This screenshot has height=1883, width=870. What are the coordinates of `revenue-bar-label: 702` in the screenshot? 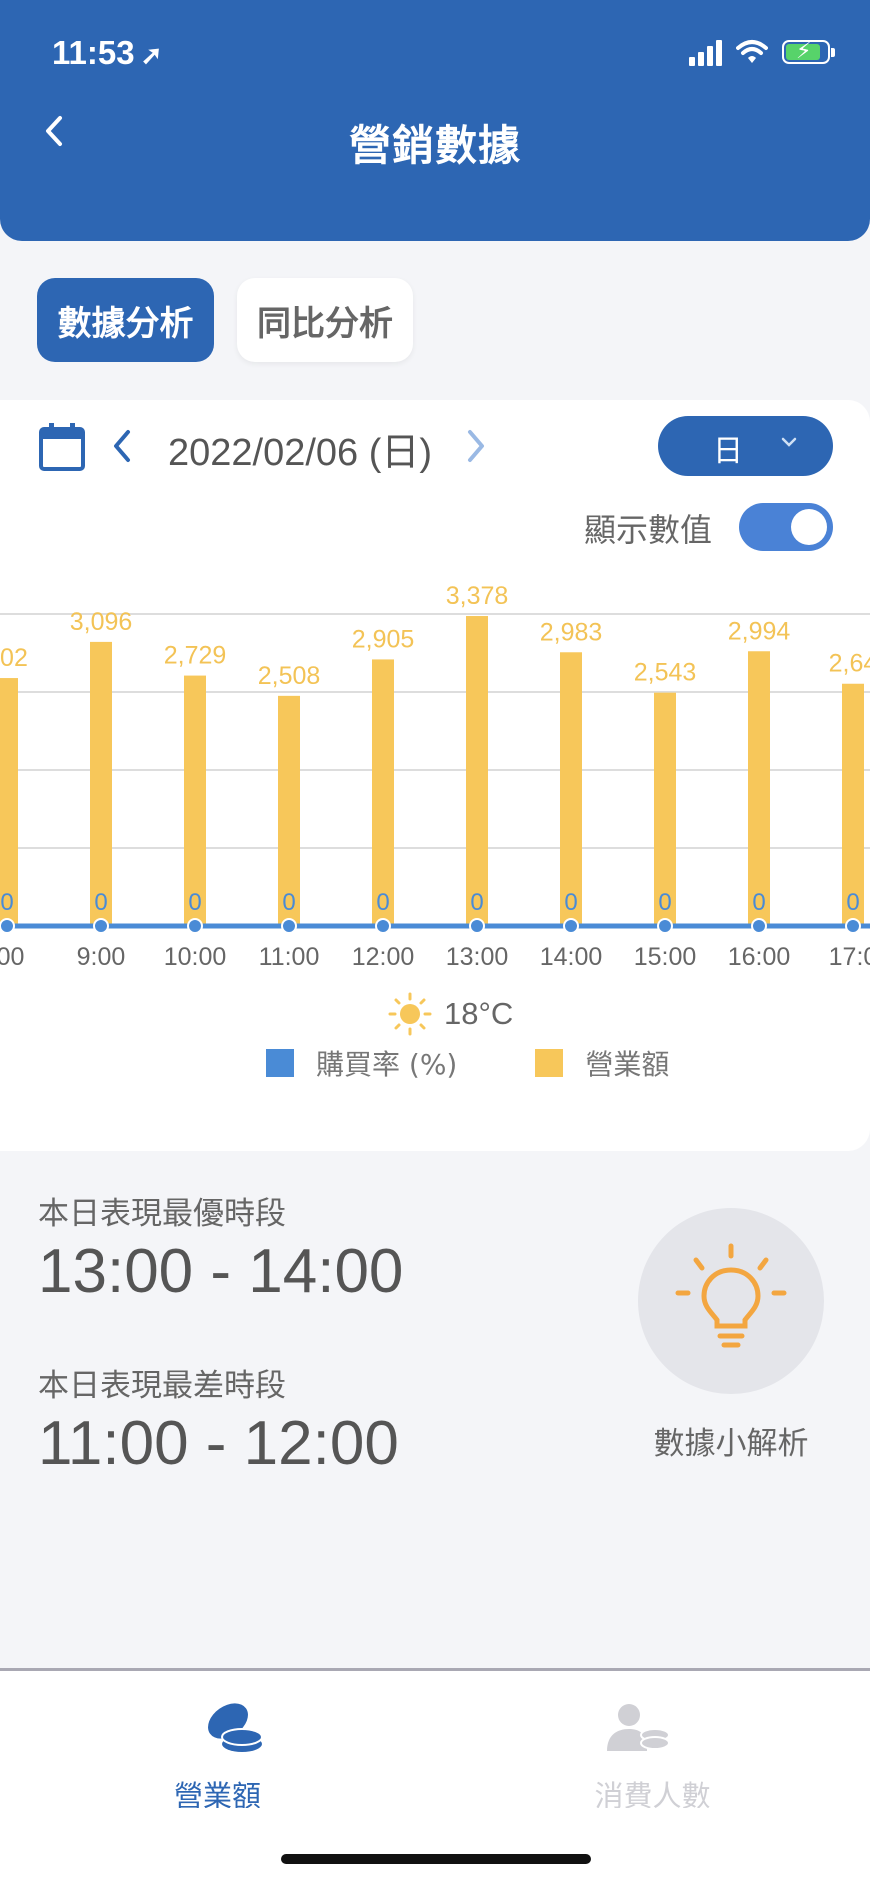 It's located at (14, 658).